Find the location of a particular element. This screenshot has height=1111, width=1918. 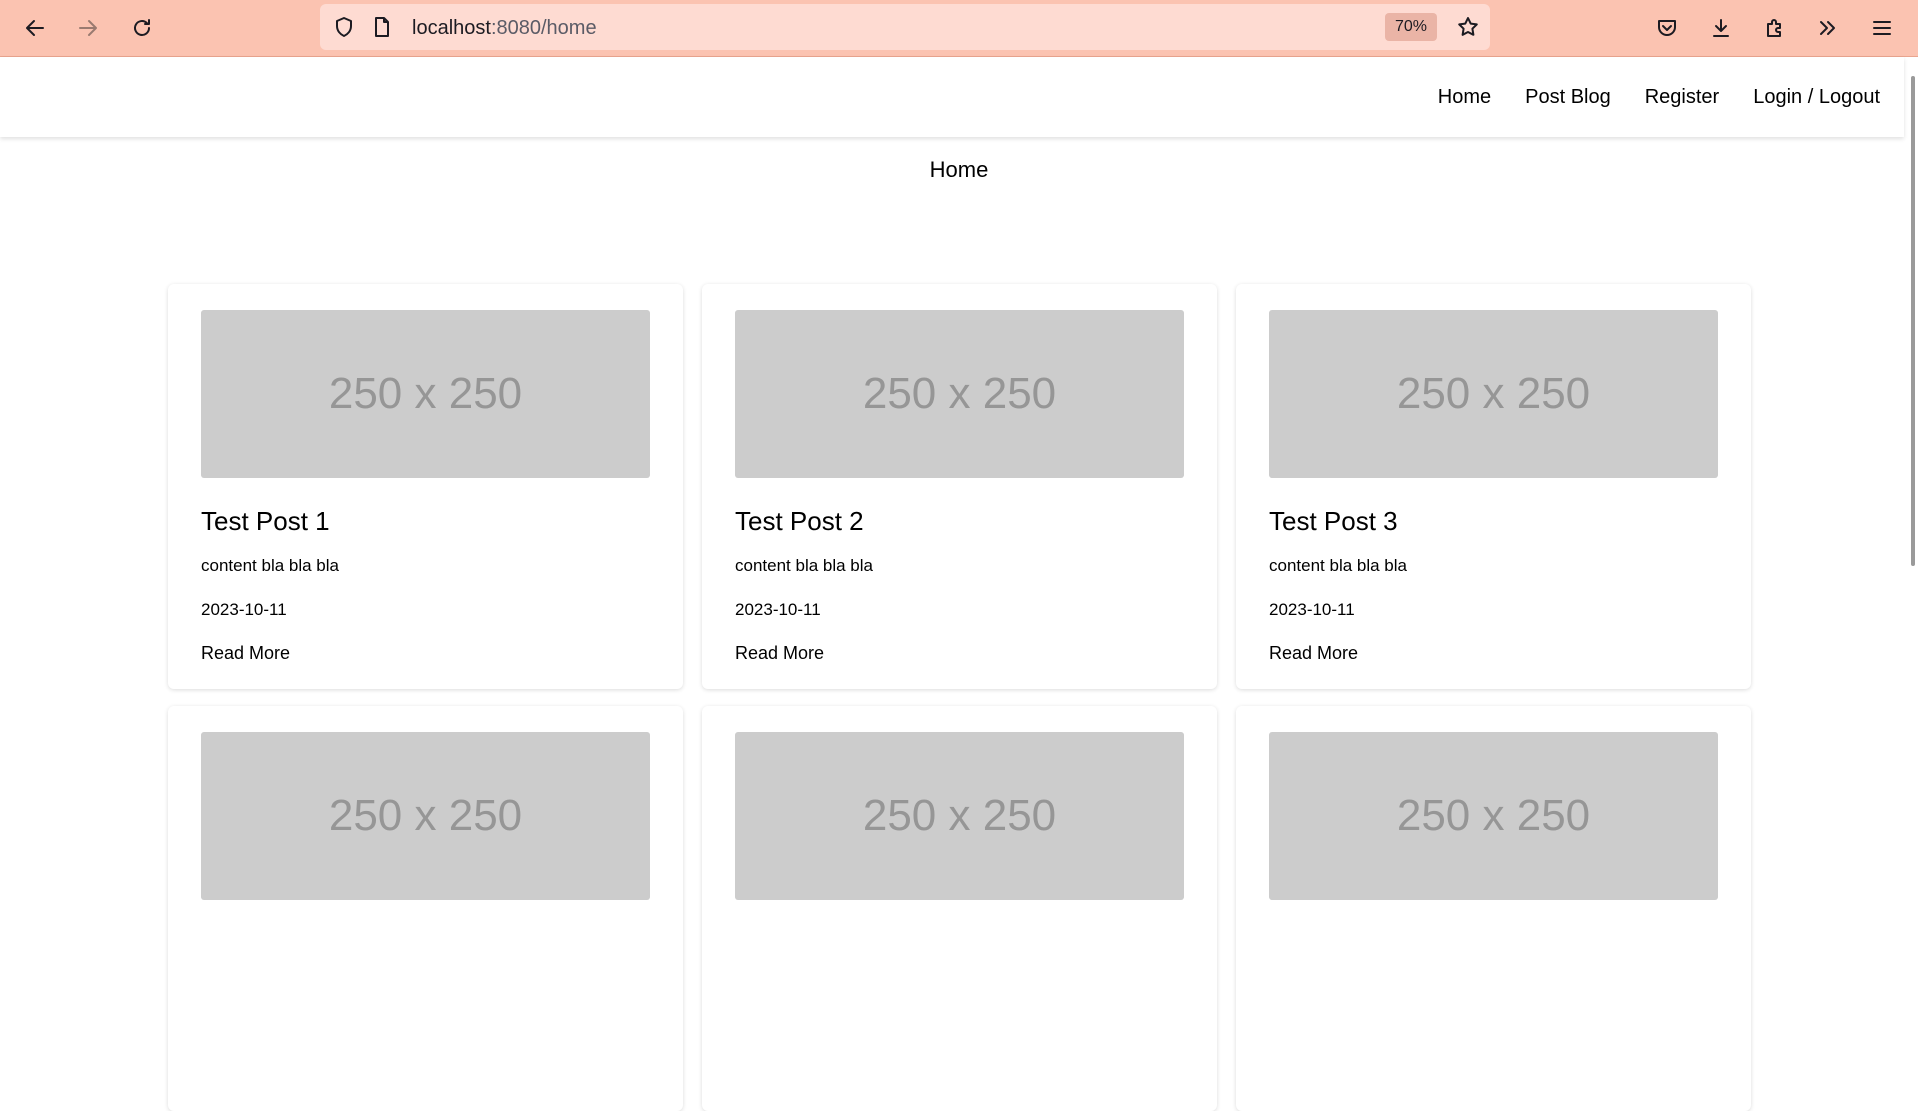

nav-post-blog-link: Post Blog is located at coordinates (1568, 97).